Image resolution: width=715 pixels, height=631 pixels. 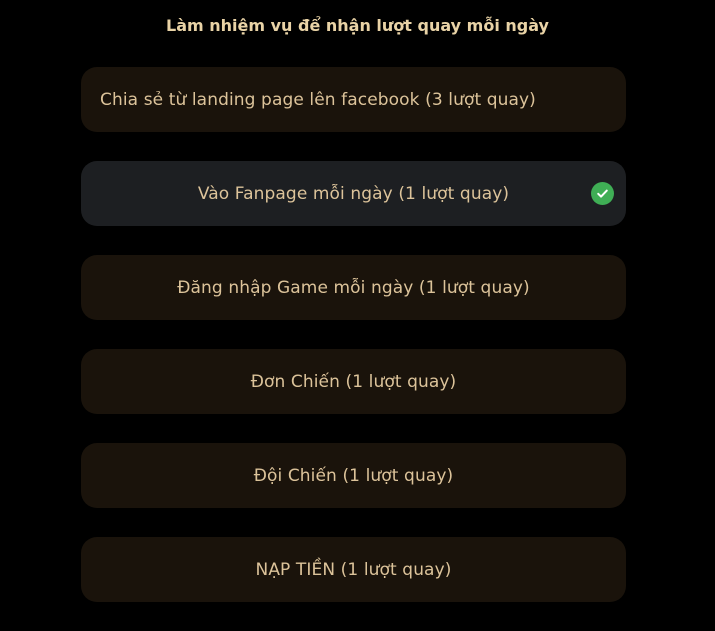 I want to click on task-top-up: NẠP TIỀN (1 lượt quay), so click(x=353, y=569).